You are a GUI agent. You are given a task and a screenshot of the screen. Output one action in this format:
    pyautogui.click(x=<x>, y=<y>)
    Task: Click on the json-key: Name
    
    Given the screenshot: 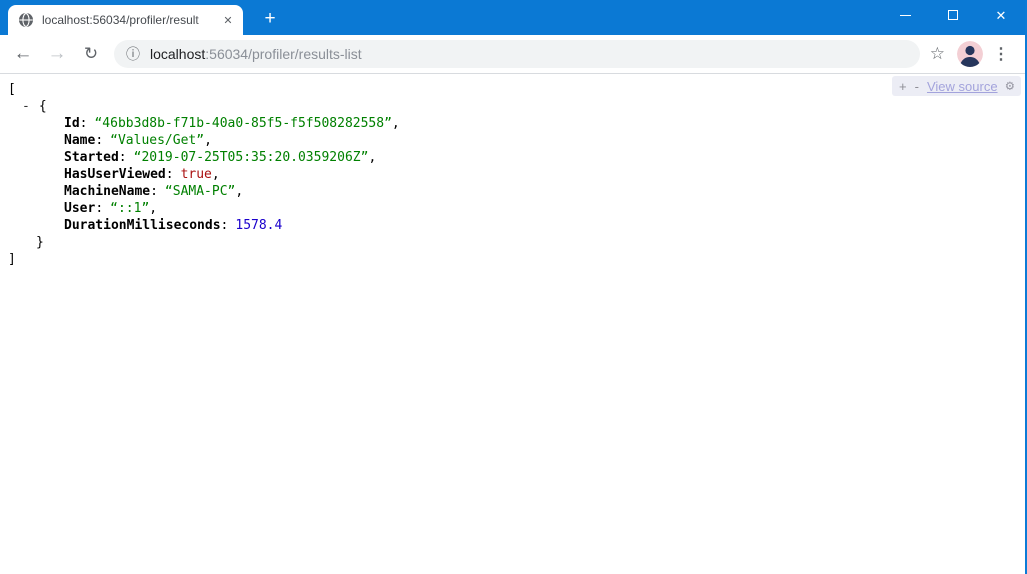 What is the action you would take?
    pyautogui.click(x=80, y=140)
    